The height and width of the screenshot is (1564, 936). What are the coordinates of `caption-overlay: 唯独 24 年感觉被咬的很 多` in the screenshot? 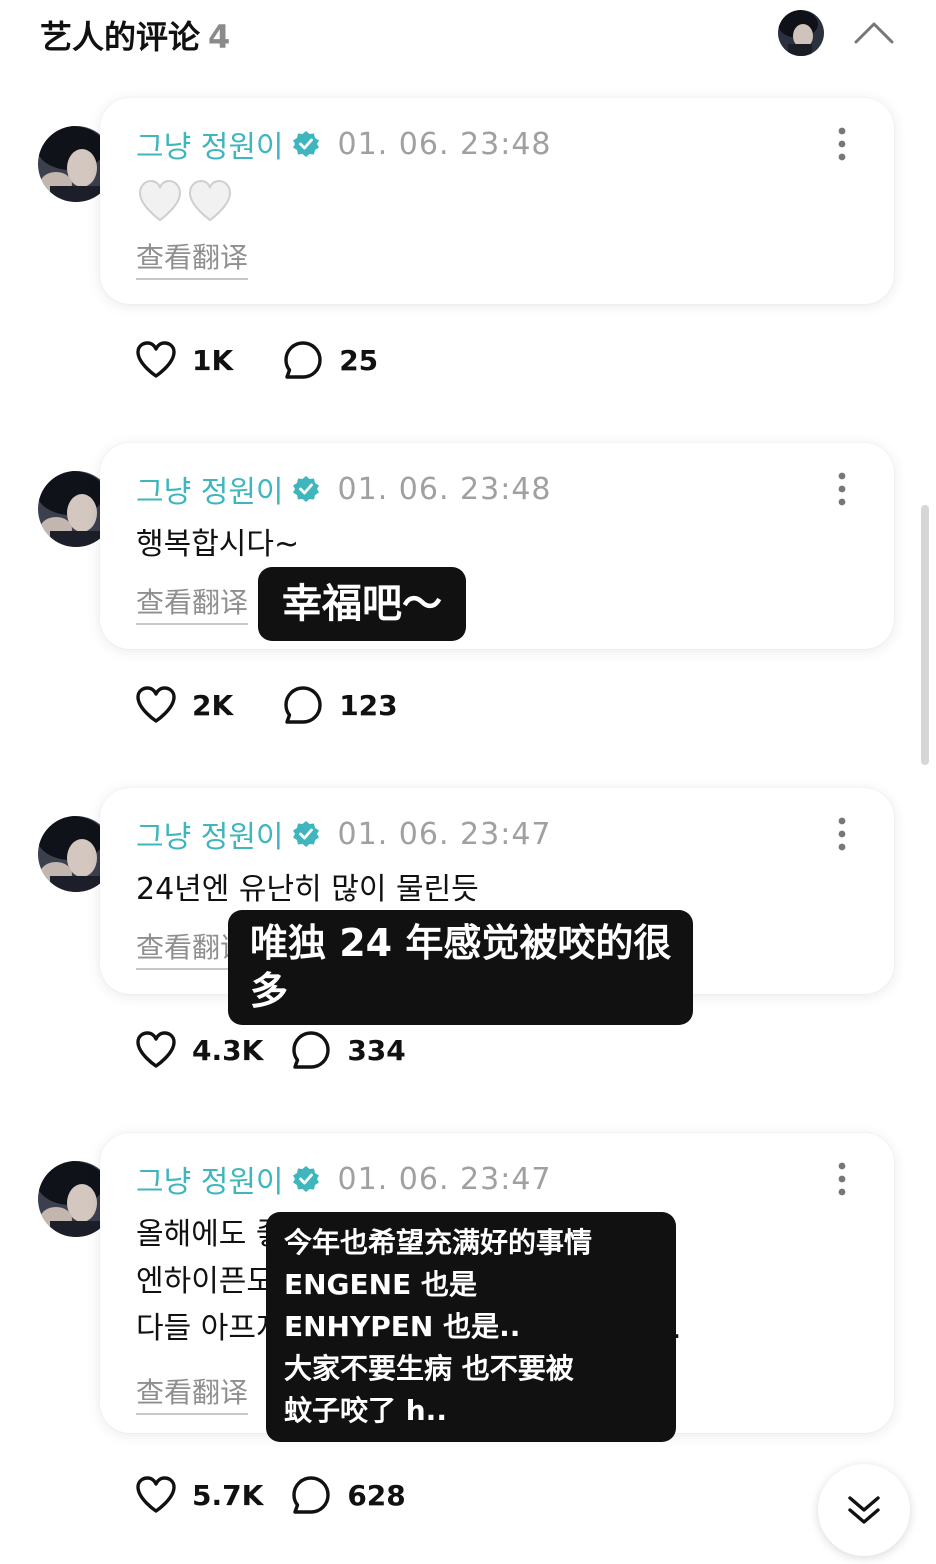 It's located at (461, 967).